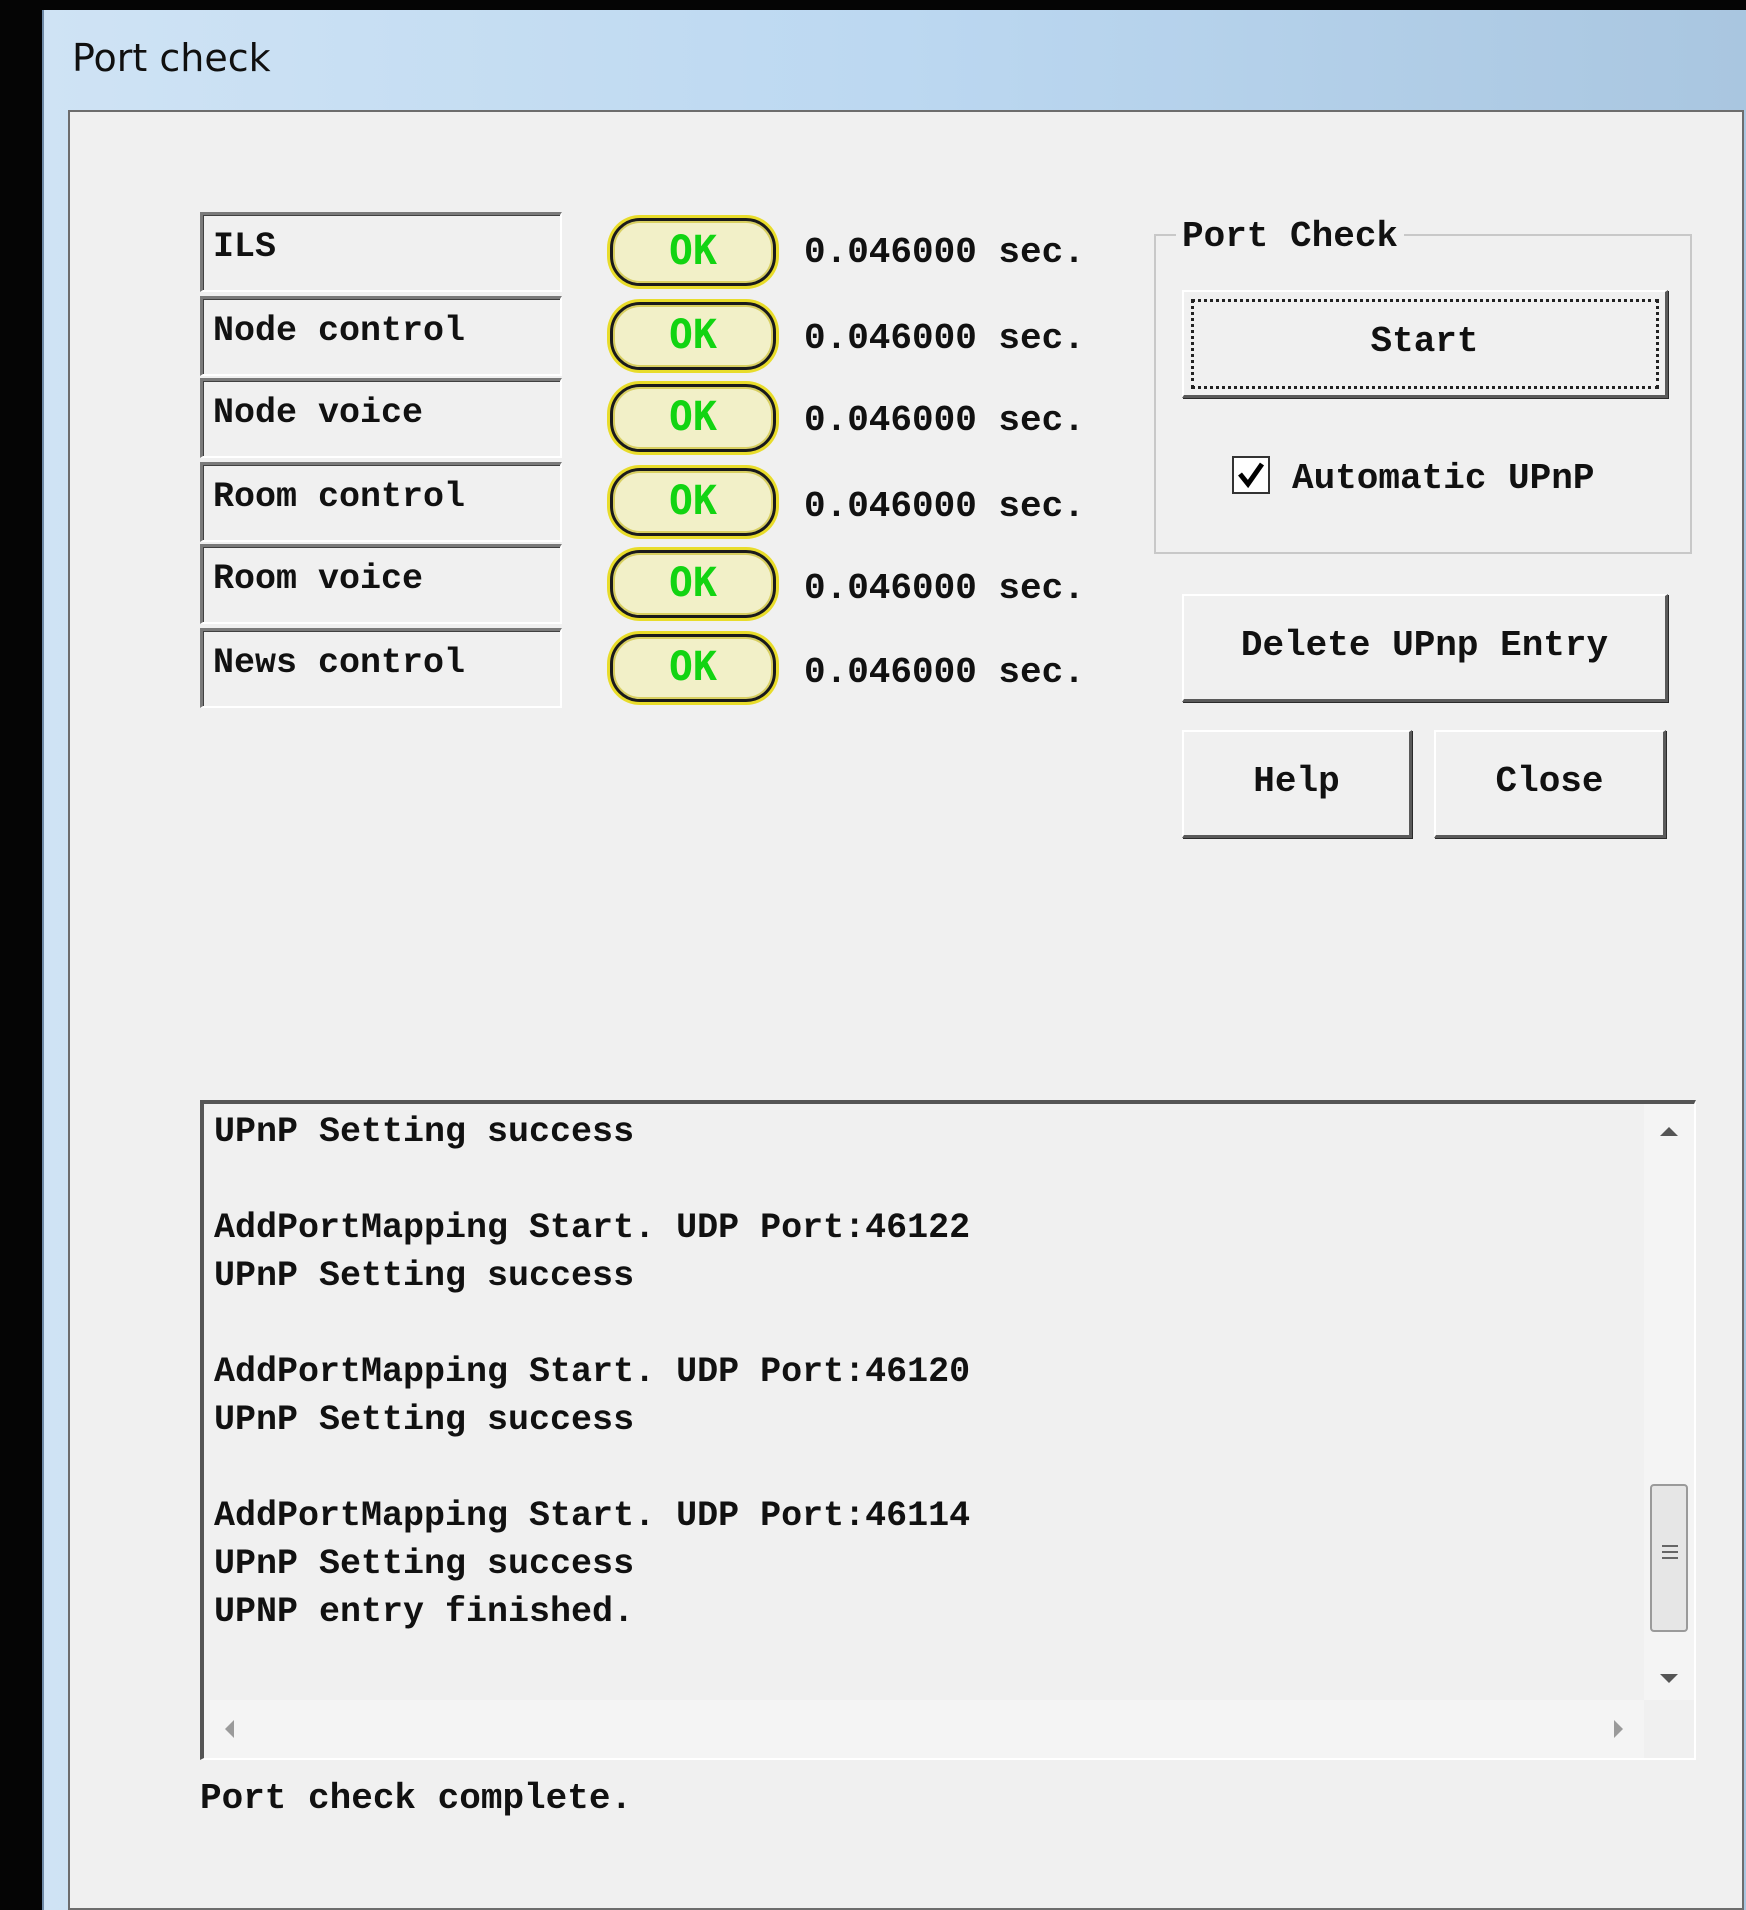  What do you see at coordinates (381, 418) in the screenshot?
I see `service-name-node-voice: Node voice` at bounding box center [381, 418].